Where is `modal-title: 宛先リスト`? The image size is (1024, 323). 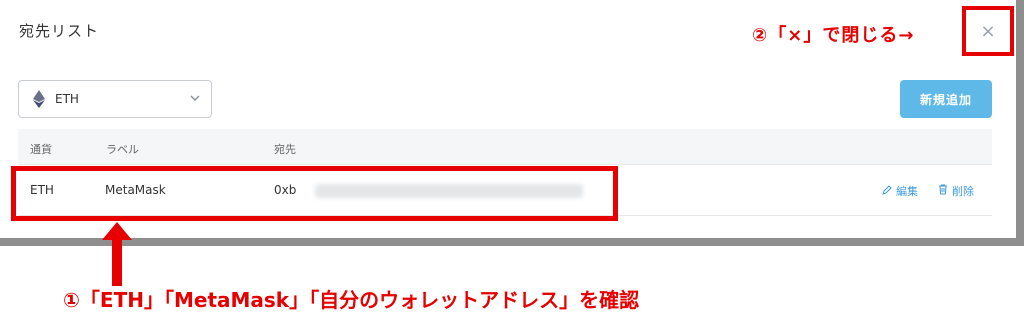 modal-title: 宛先リスト is located at coordinates (59, 31).